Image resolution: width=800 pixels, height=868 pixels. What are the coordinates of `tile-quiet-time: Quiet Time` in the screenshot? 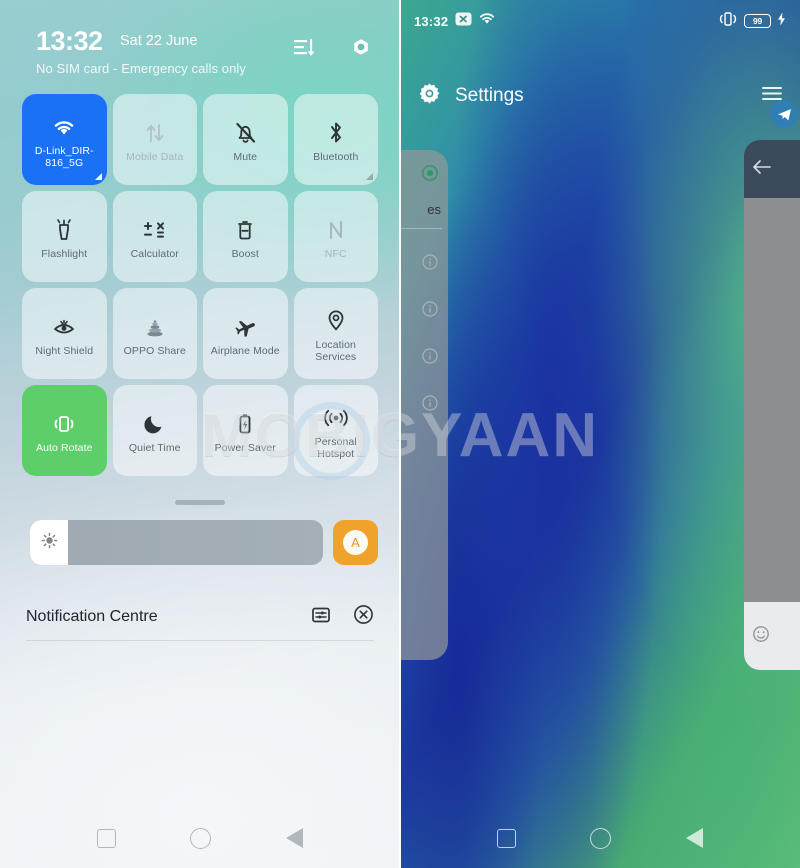 It's located at (154, 430).